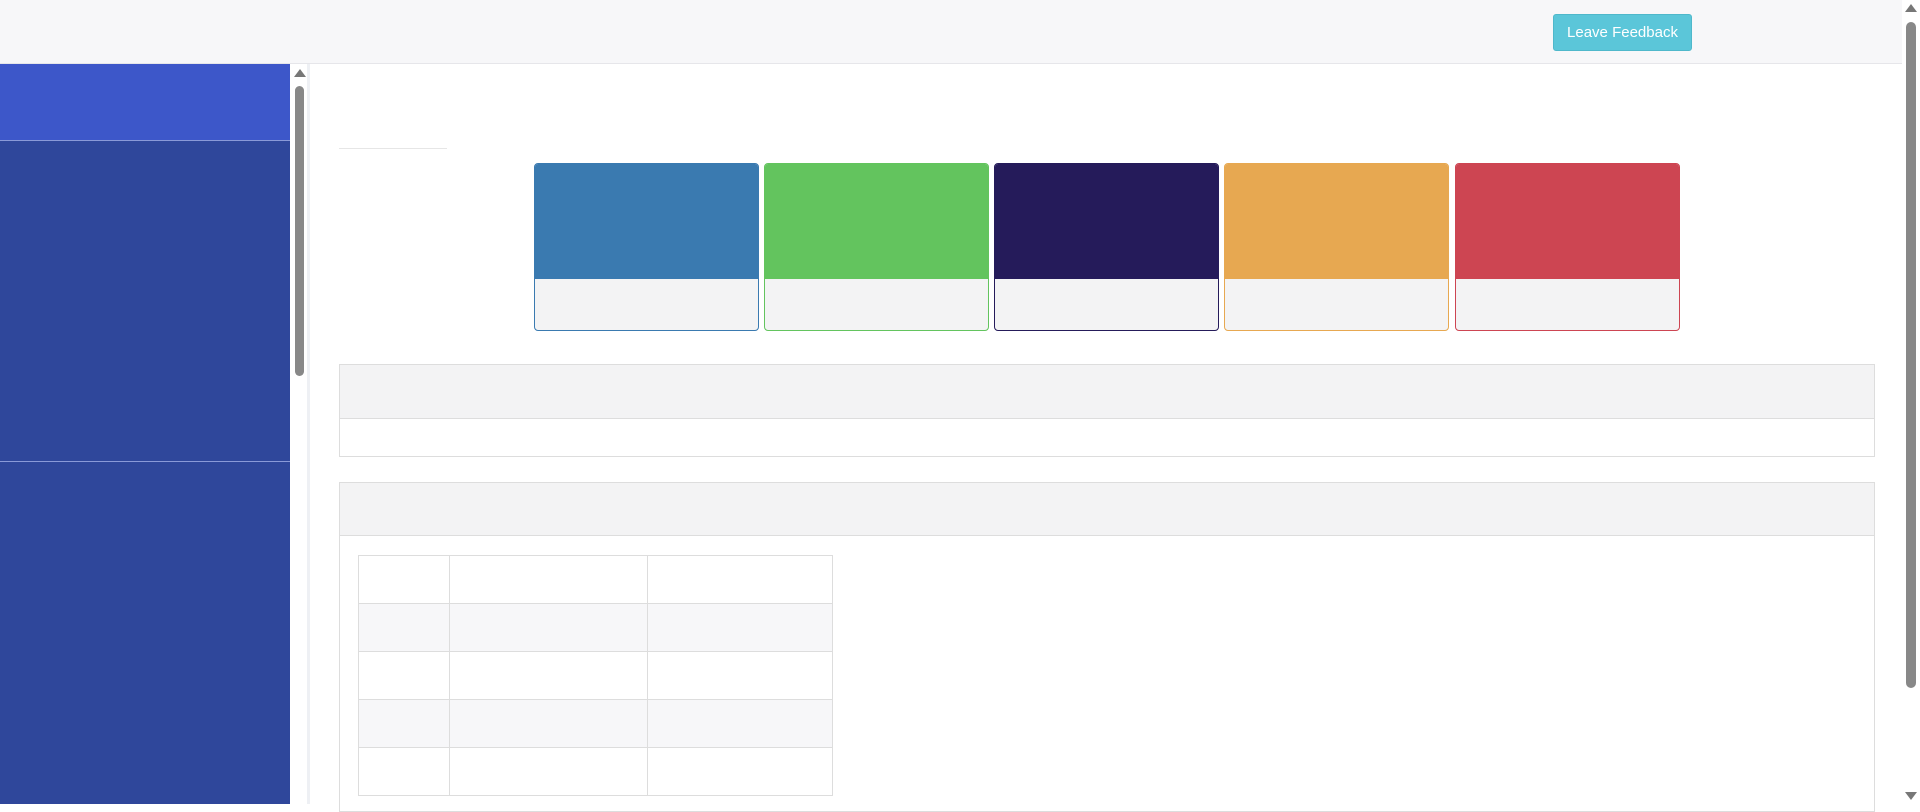 The height and width of the screenshot is (812, 1920). What do you see at coordinates (300, 434) in the screenshot?
I see `sidebar-scrollbar` at bounding box center [300, 434].